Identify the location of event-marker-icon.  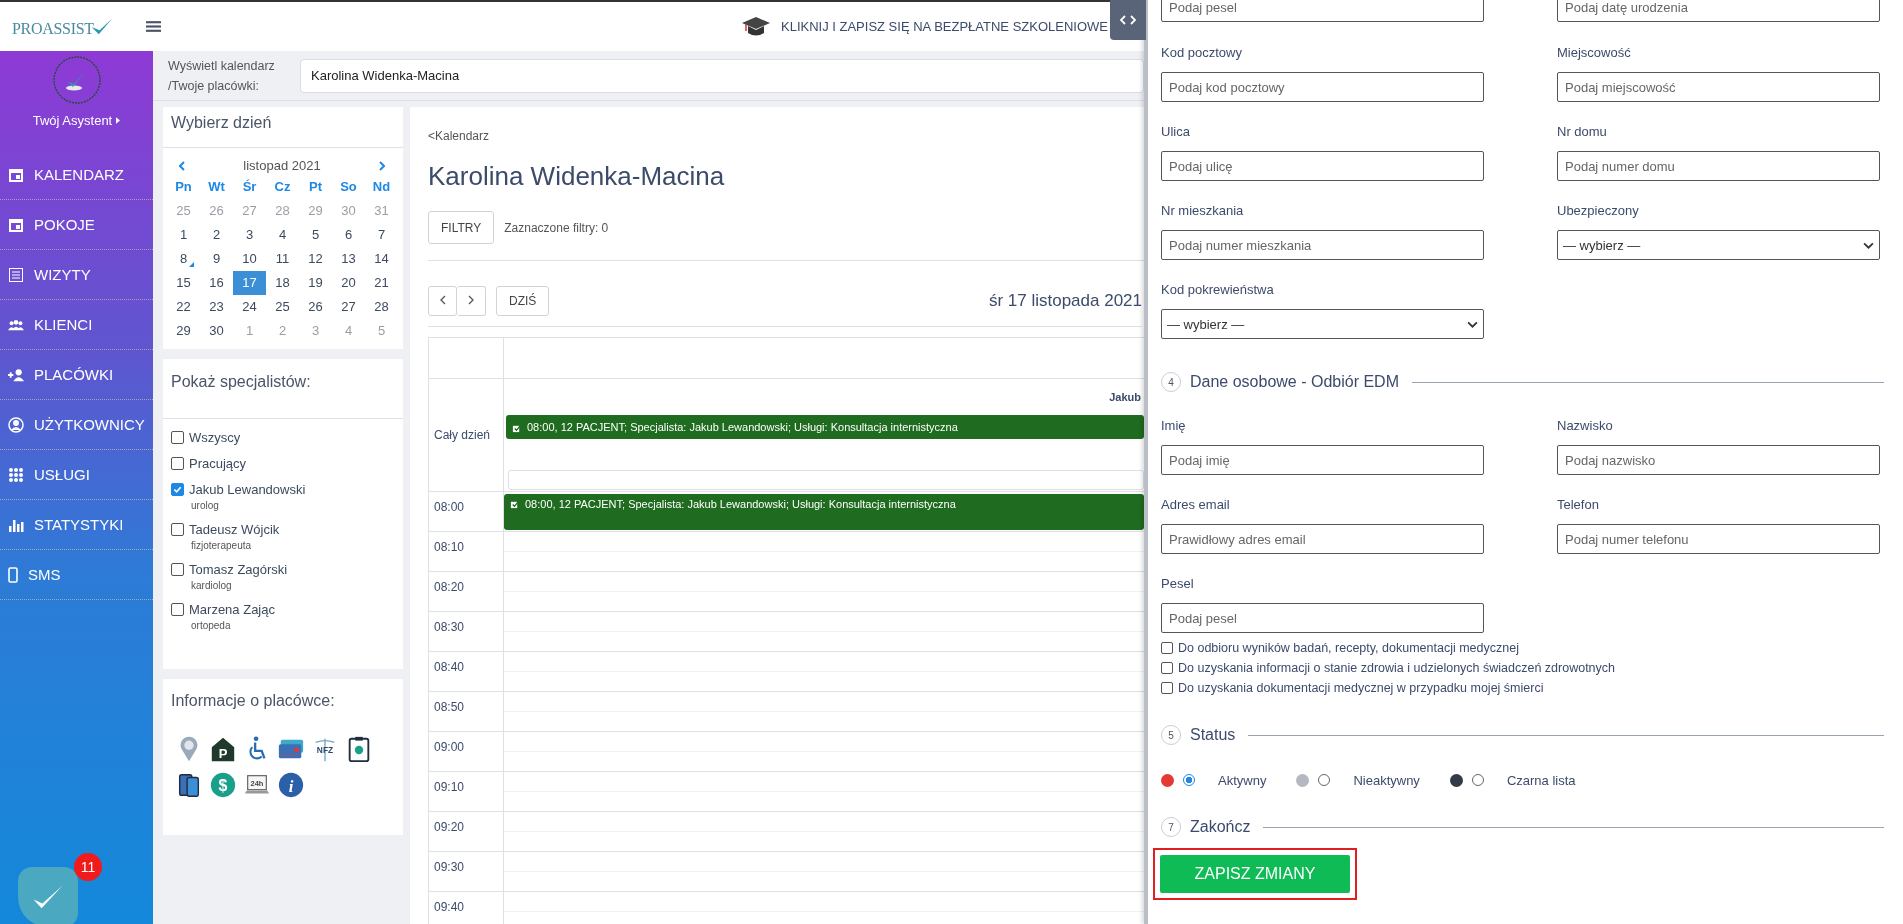
(191, 264).